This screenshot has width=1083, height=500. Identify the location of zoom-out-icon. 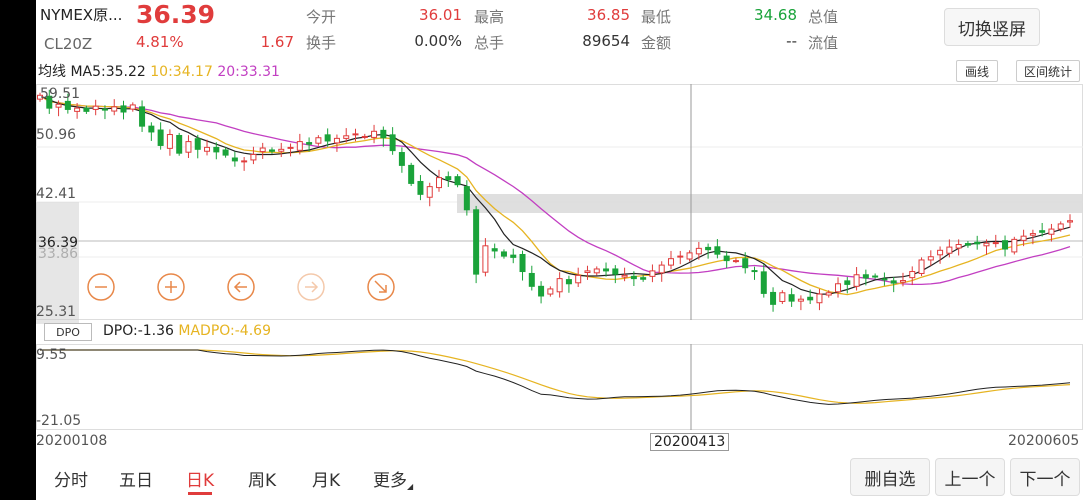
(101, 287).